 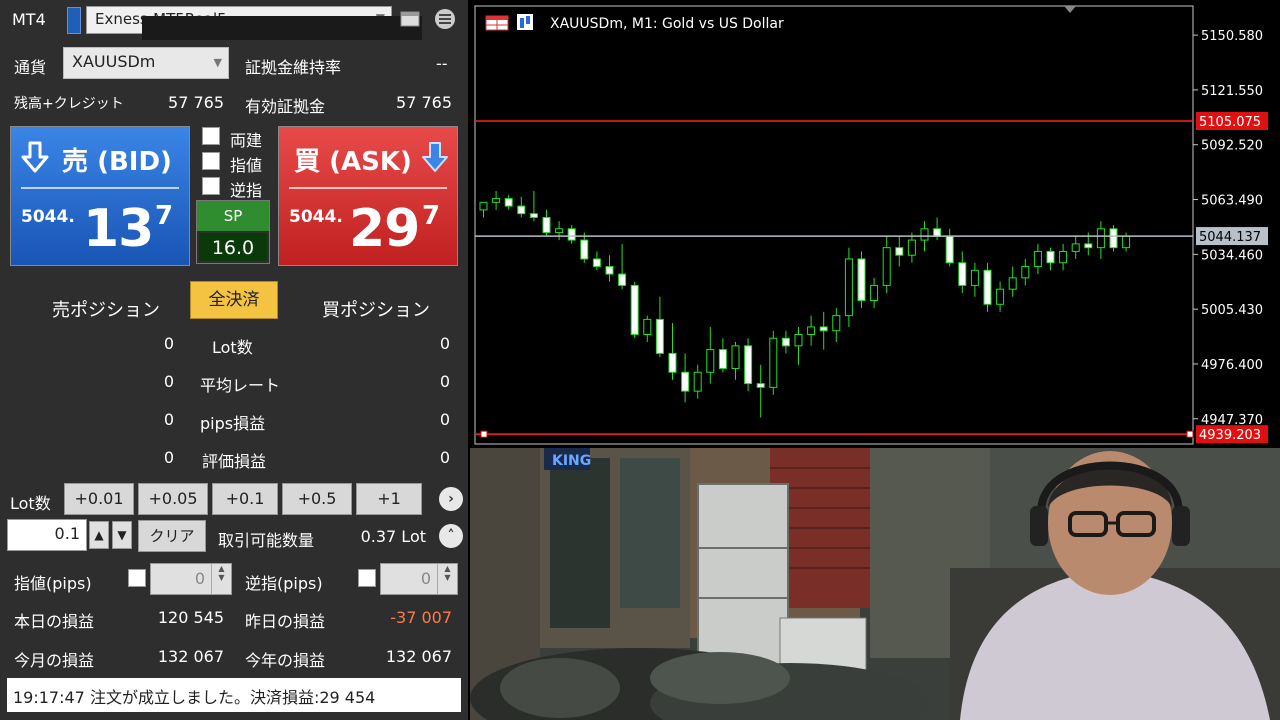 What do you see at coordinates (234, 20) in the screenshot?
I see `top-bar: MT4 Exness-MT5Real5 ▼` at bounding box center [234, 20].